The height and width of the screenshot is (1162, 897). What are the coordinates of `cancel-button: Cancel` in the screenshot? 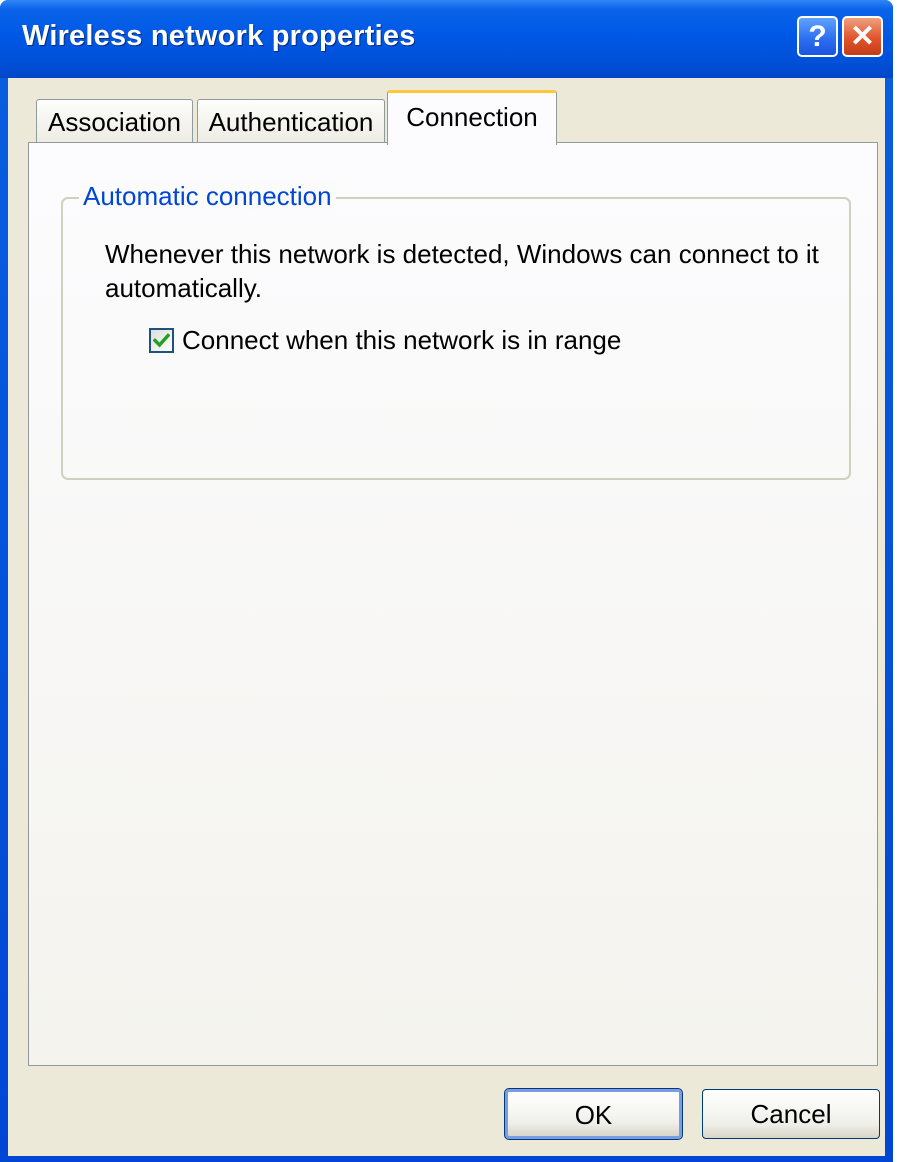 It's located at (791, 1114).